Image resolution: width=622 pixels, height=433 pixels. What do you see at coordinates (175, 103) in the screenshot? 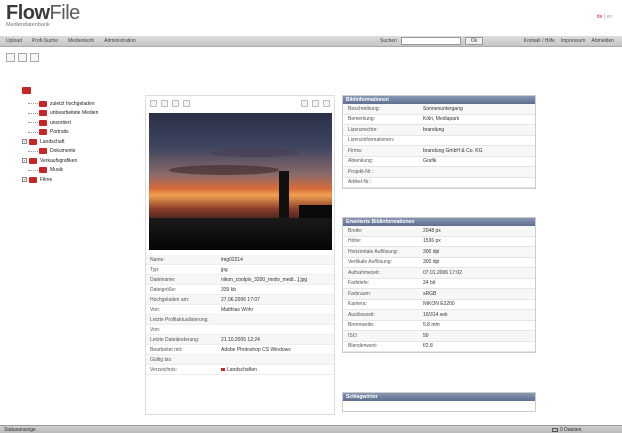
I see `download-icon` at bounding box center [175, 103].